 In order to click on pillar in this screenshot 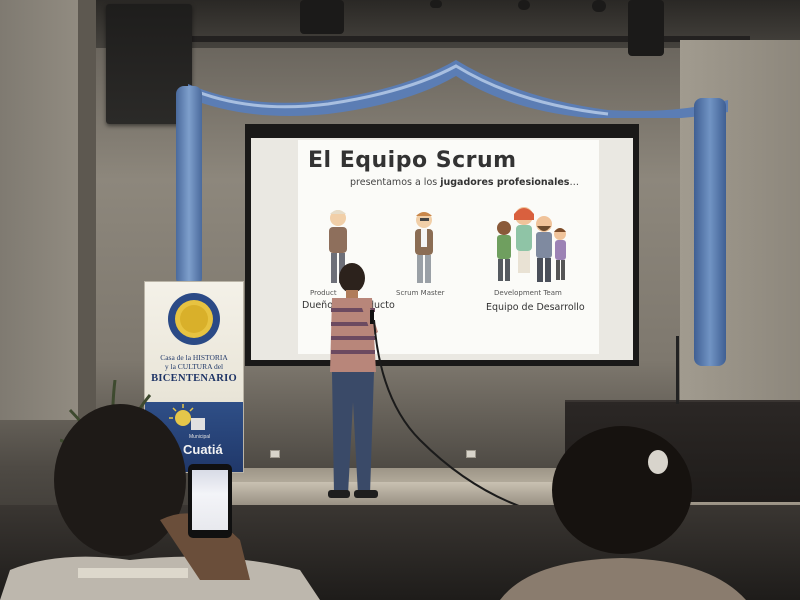, I will do `click(87, 210)`.